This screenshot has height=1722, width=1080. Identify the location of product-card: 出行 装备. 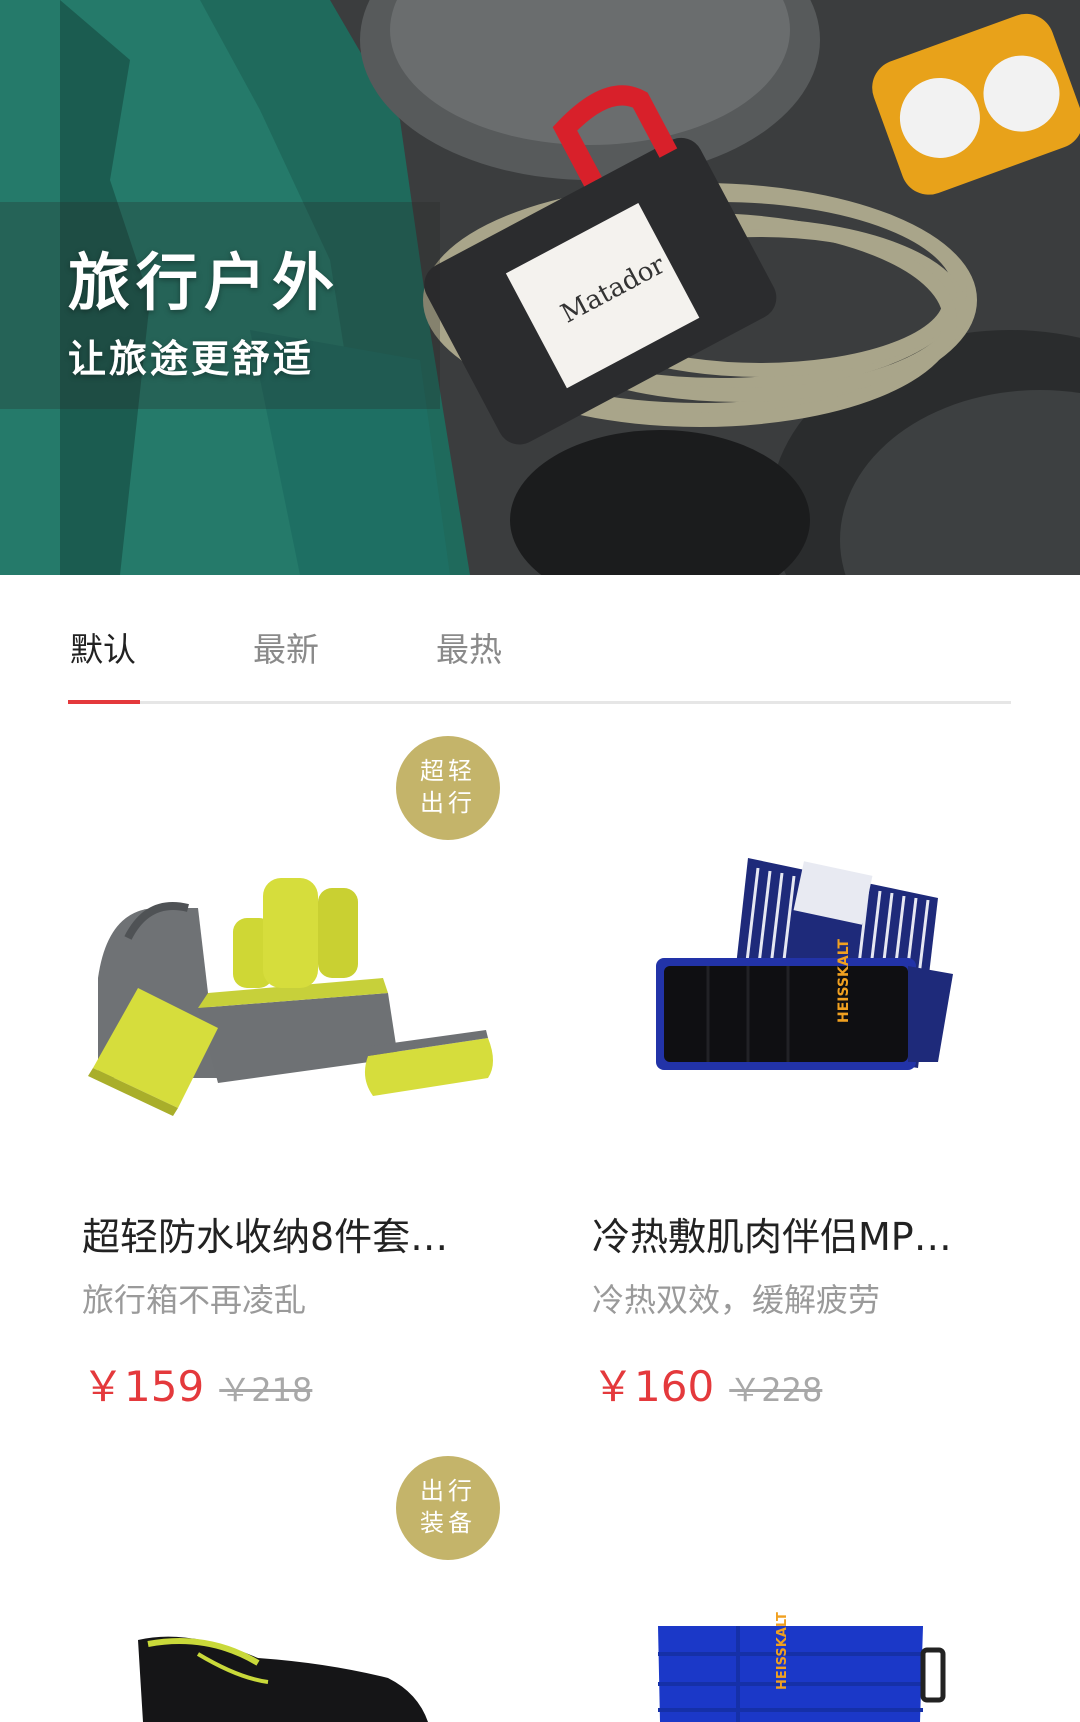
(303, 1589).